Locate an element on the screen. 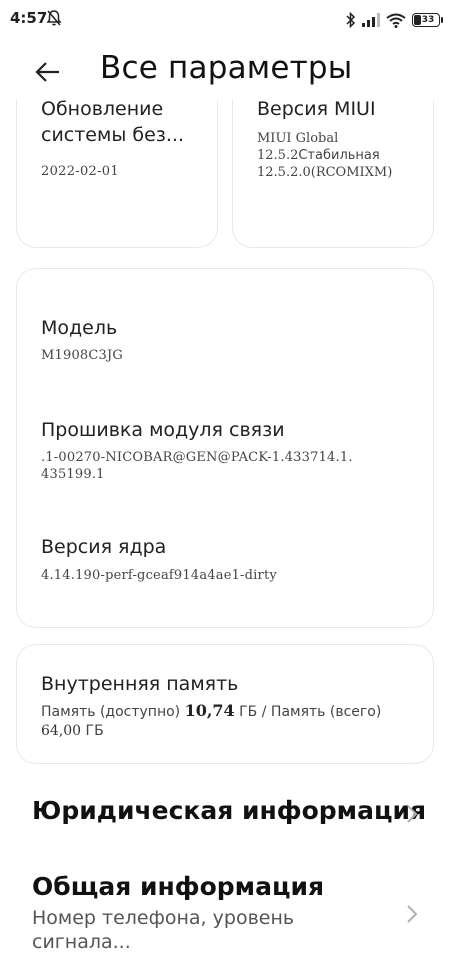  back-arrow-icon is located at coordinates (47, 72).